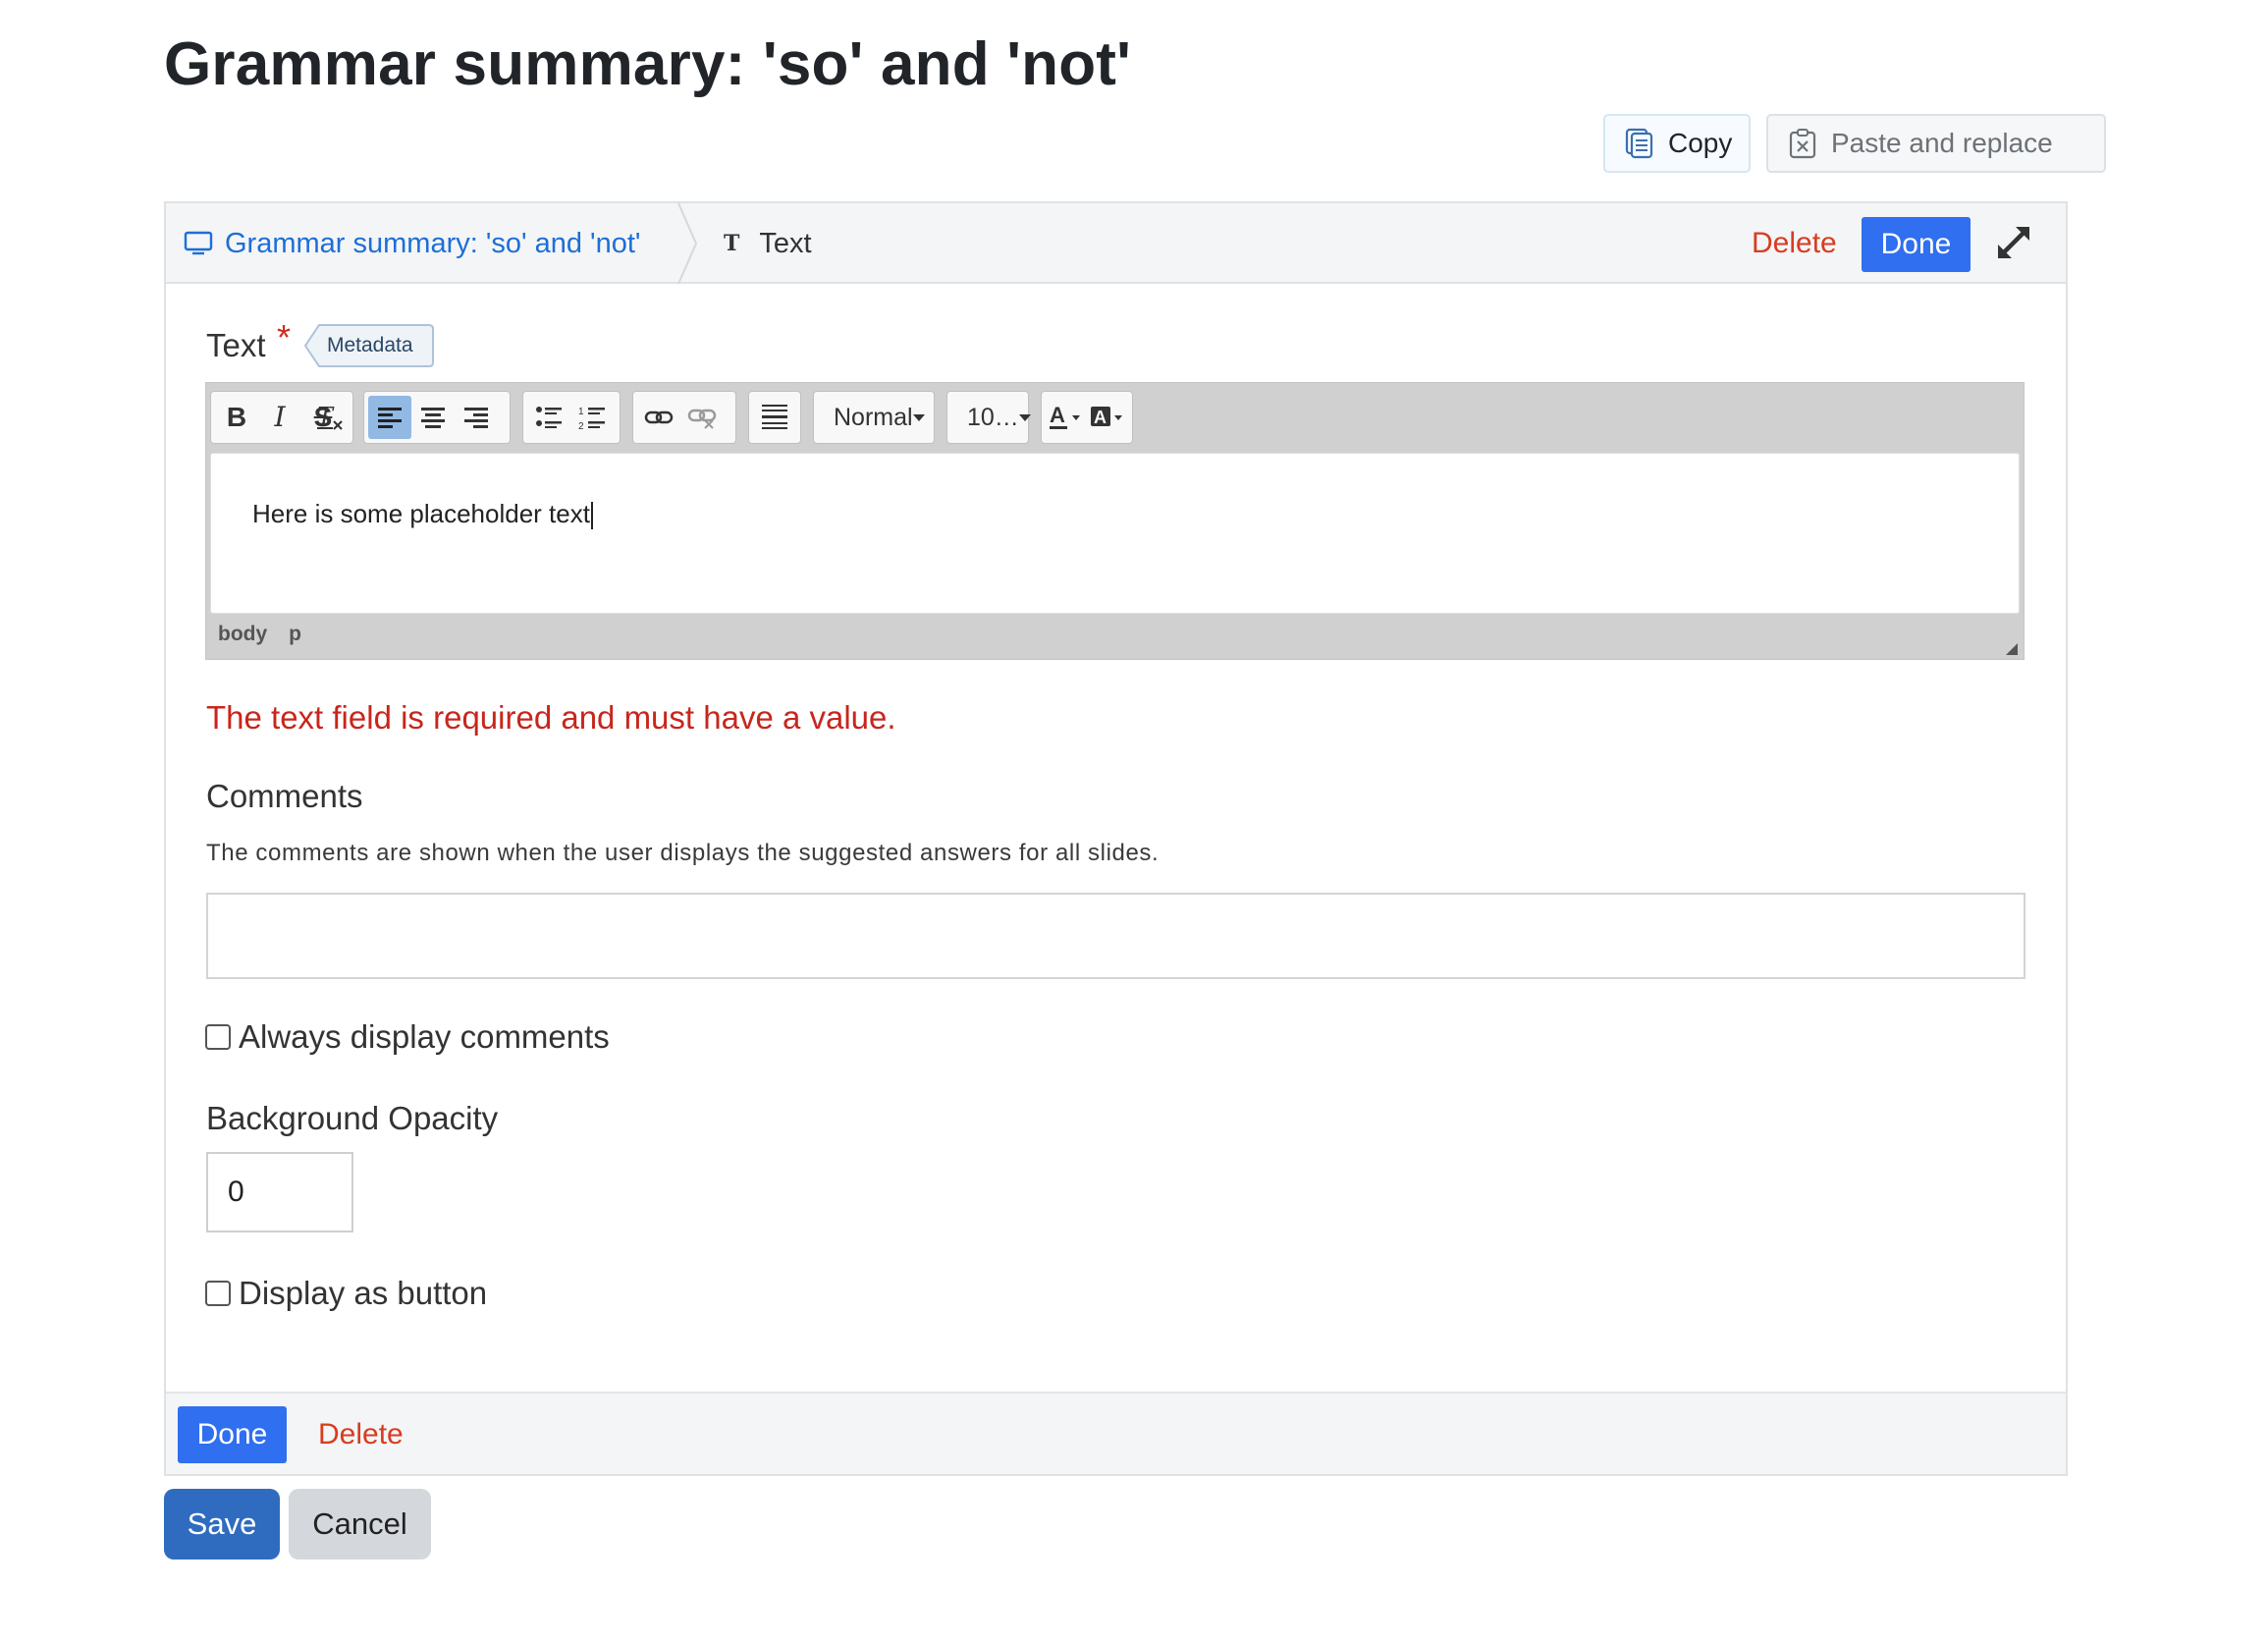  Describe the element at coordinates (1917, 244) in the screenshot. I see `header-done-button: Done` at that location.